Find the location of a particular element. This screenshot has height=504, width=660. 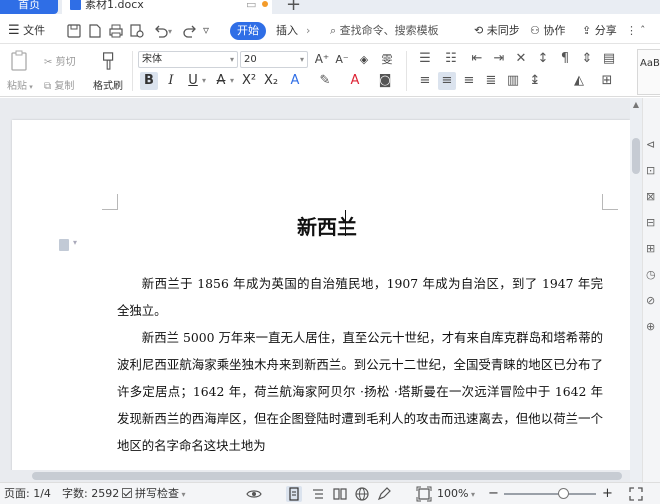

side-tool-icon: ⊡ is located at coordinates (650, 170).